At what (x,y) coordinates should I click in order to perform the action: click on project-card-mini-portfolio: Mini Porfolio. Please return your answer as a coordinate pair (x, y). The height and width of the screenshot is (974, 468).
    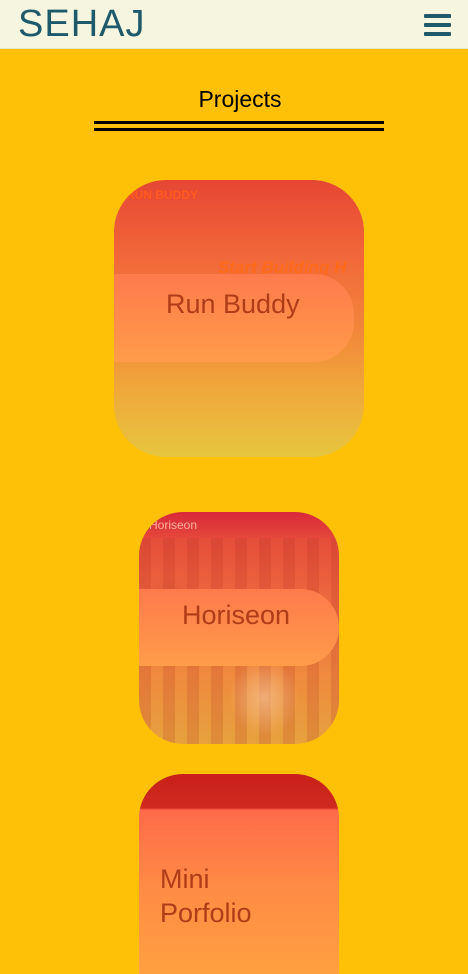
    Looking at the image, I should click on (239, 874).